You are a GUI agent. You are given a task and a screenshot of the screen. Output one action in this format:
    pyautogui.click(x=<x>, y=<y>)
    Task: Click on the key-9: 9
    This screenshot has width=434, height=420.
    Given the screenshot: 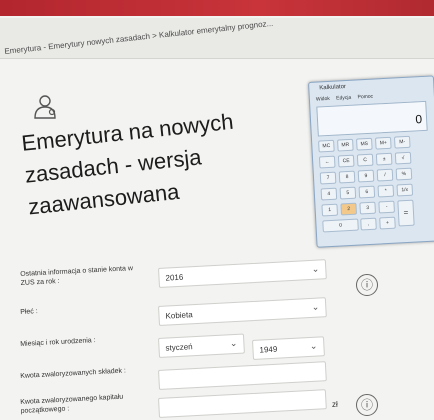 What is the action you would take?
    pyautogui.click(x=366, y=176)
    